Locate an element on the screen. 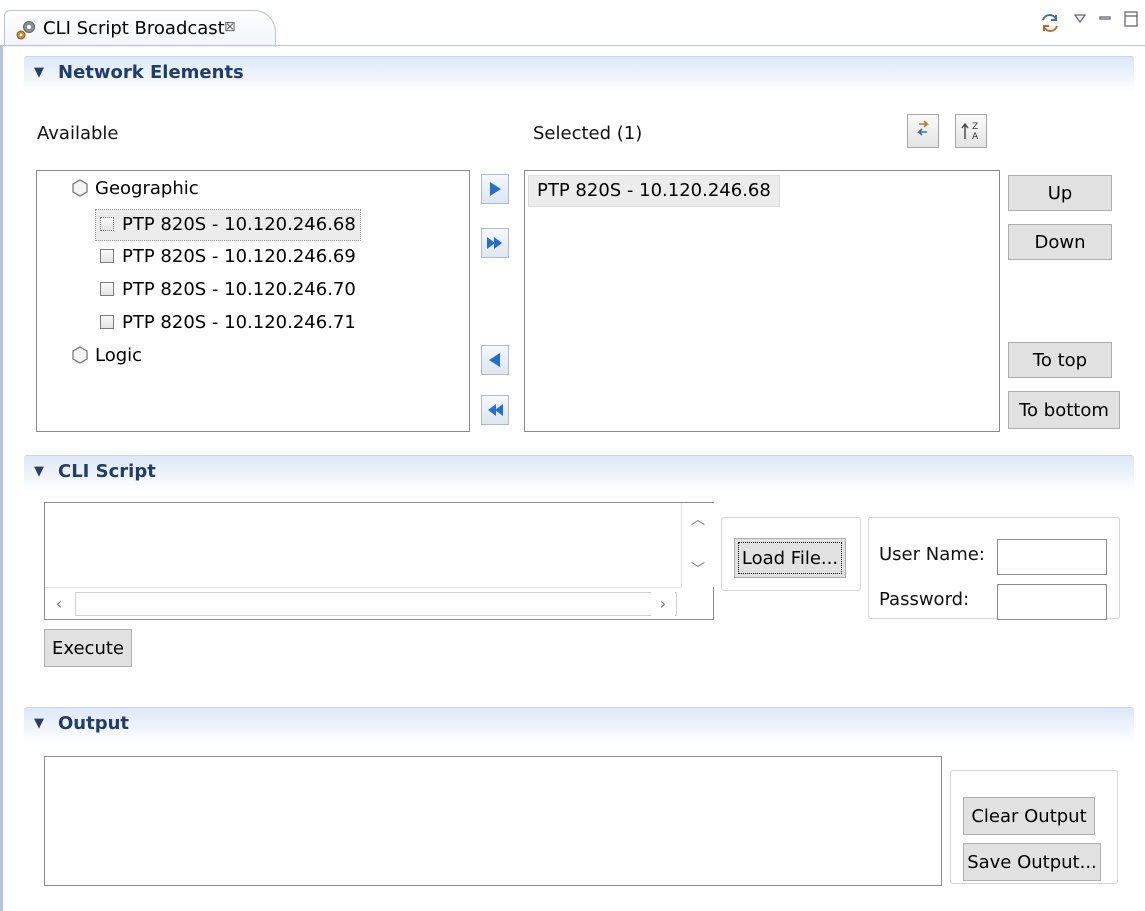 This screenshot has width=1145, height=911. output-section-header: ▼ Output is located at coordinates (579, 725).